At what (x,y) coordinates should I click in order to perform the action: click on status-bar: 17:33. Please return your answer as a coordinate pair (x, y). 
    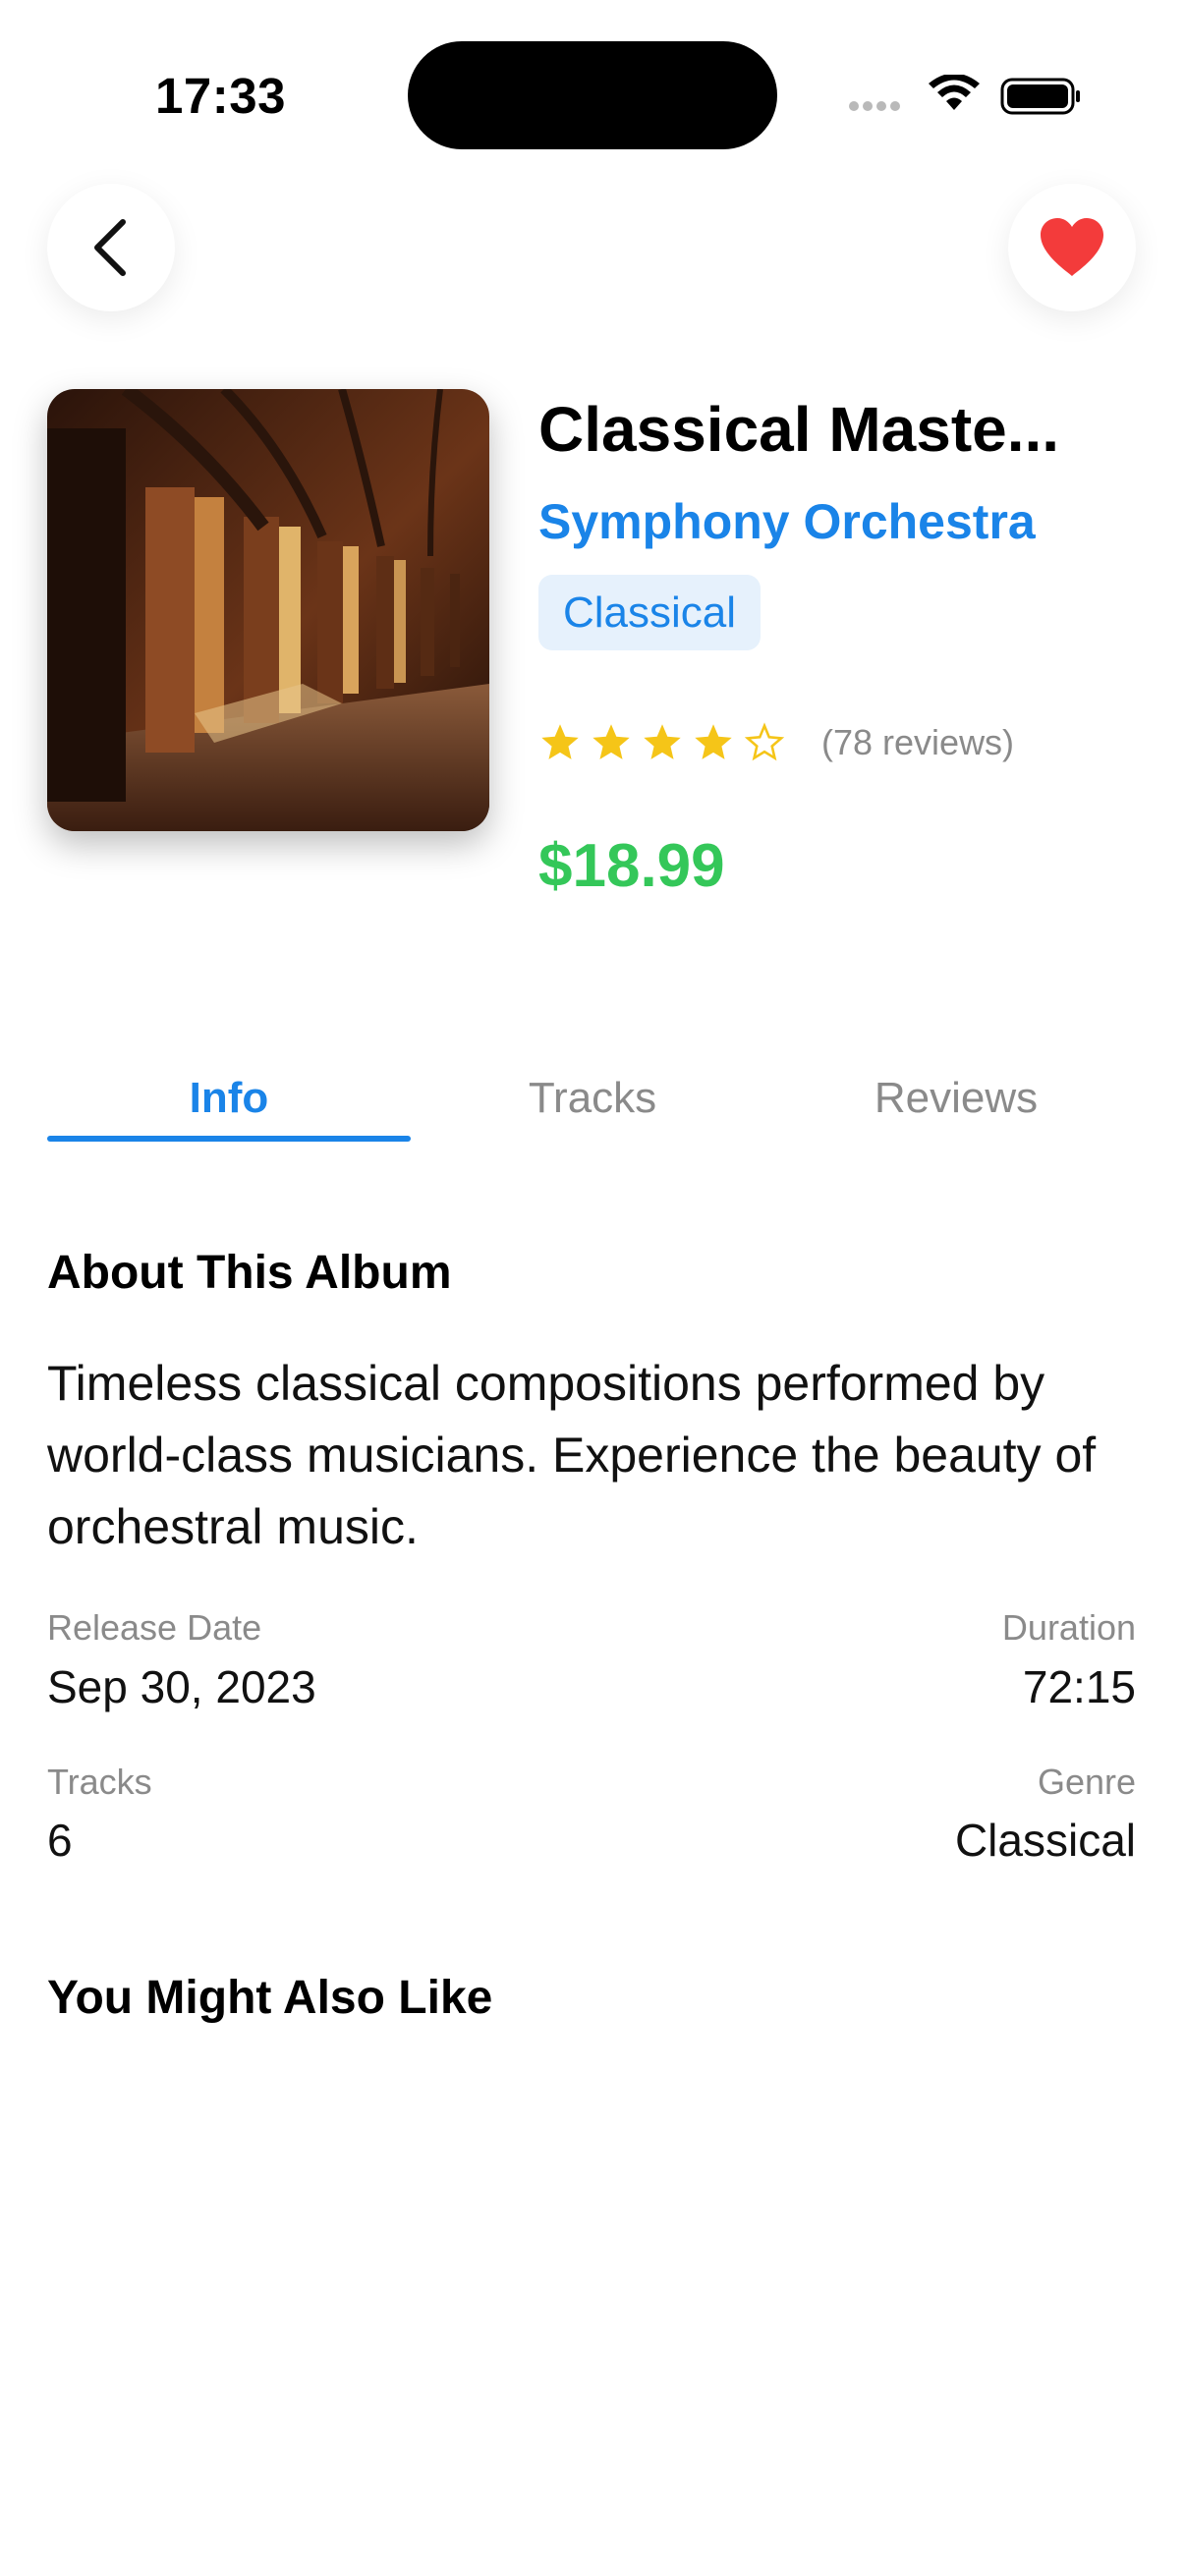
    Looking at the image, I should click on (592, 98).